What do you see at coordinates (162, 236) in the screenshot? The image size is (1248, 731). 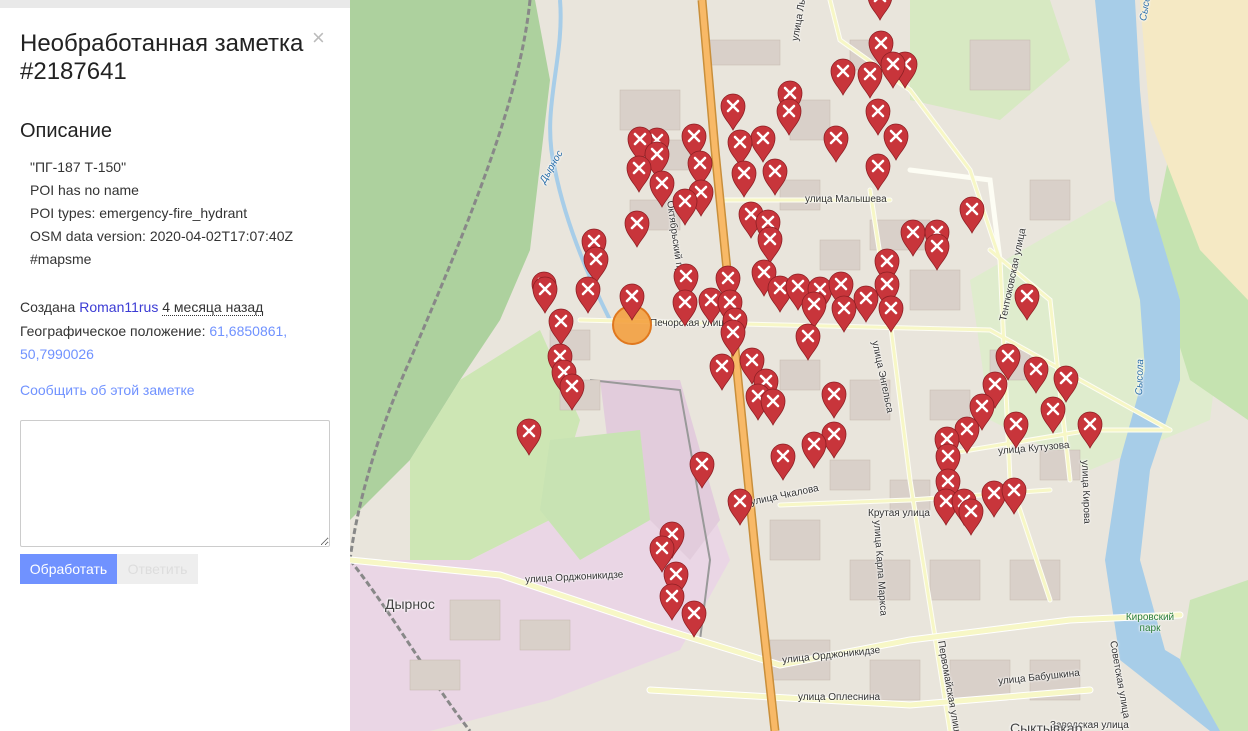 I see `description-line: OSM data version: 2020-04-02T17:07:40Z` at bounding box center [162, 236].